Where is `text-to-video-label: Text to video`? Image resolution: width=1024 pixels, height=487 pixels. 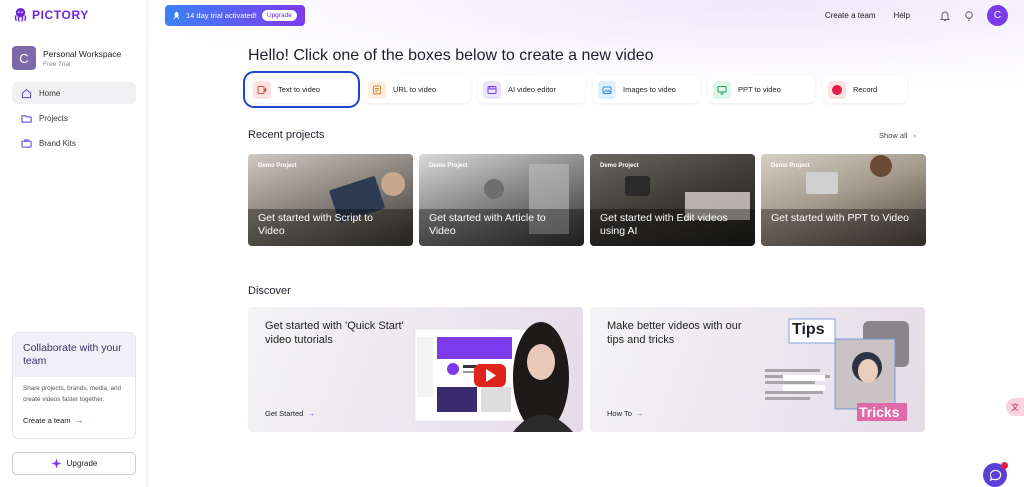 text-to-video-label: Text to video is located at coordinates (299, 89).